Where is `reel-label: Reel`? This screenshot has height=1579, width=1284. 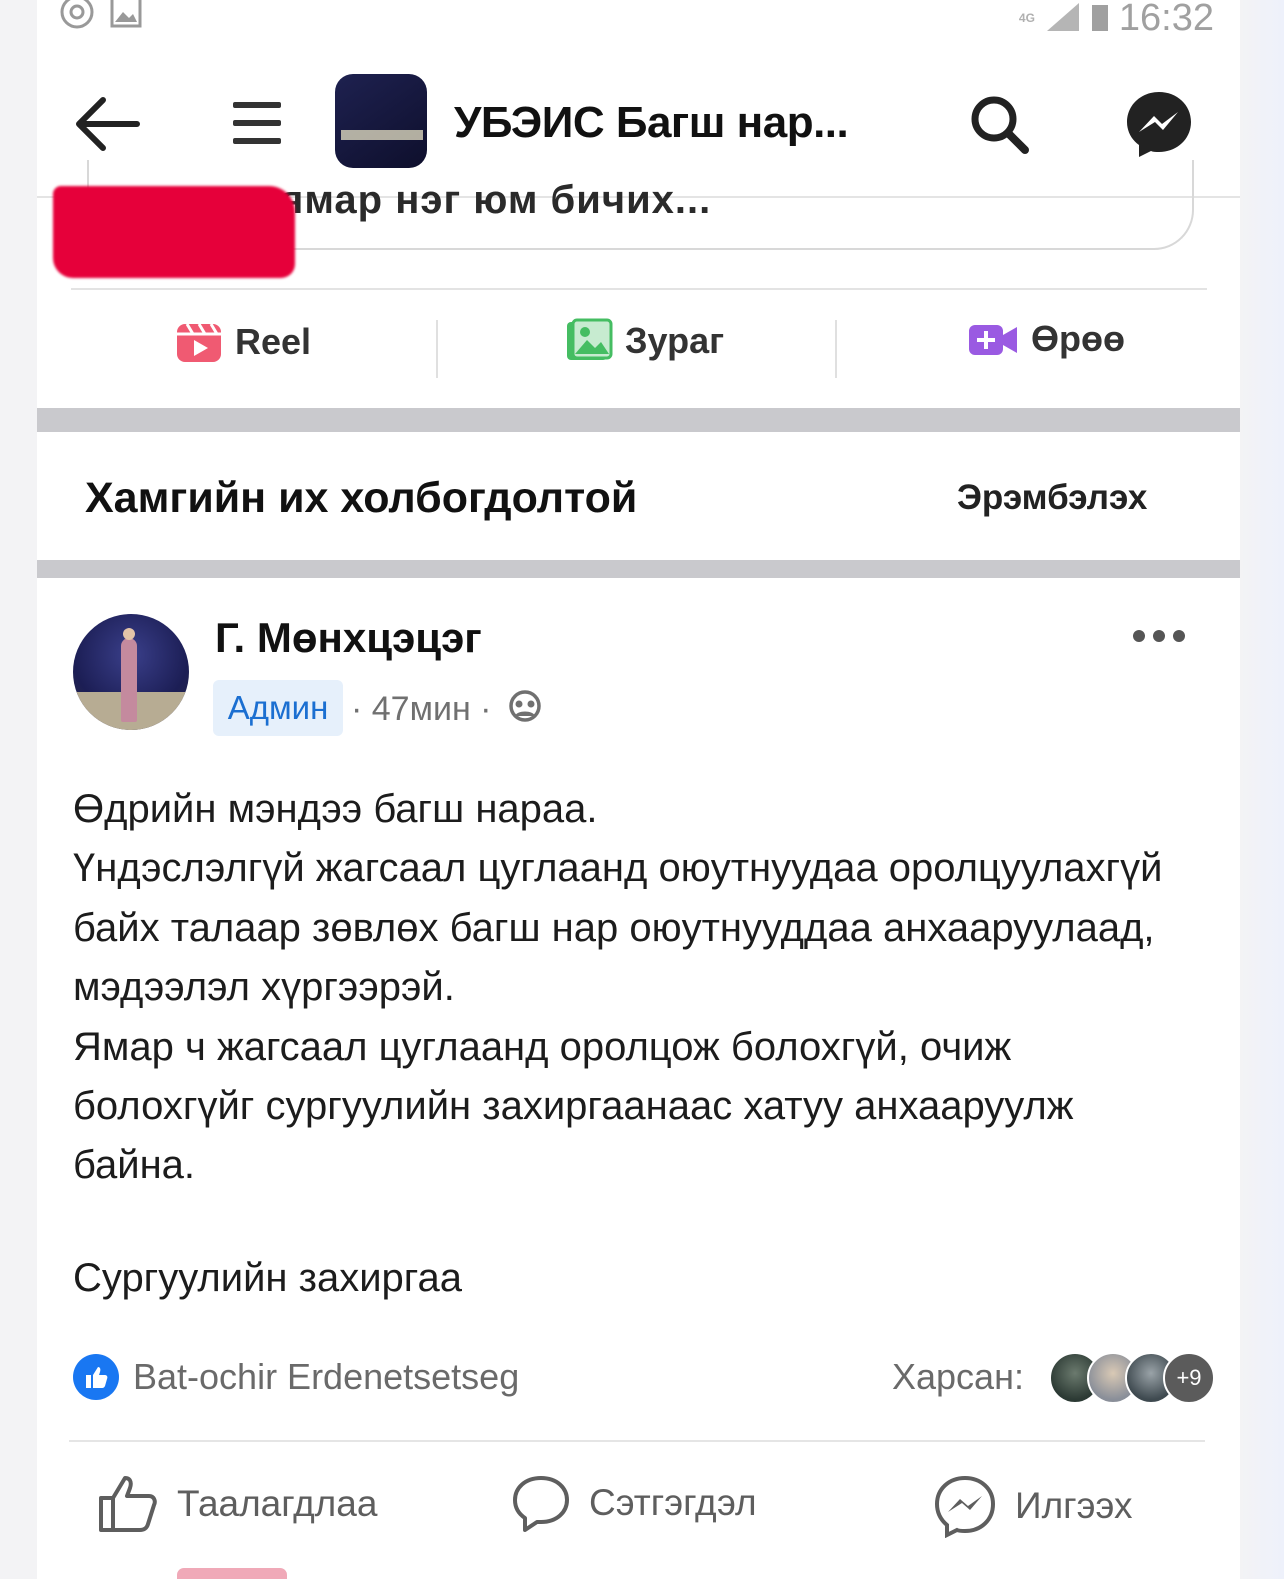 reel-label: Reel is located at coordinates (273, 341).